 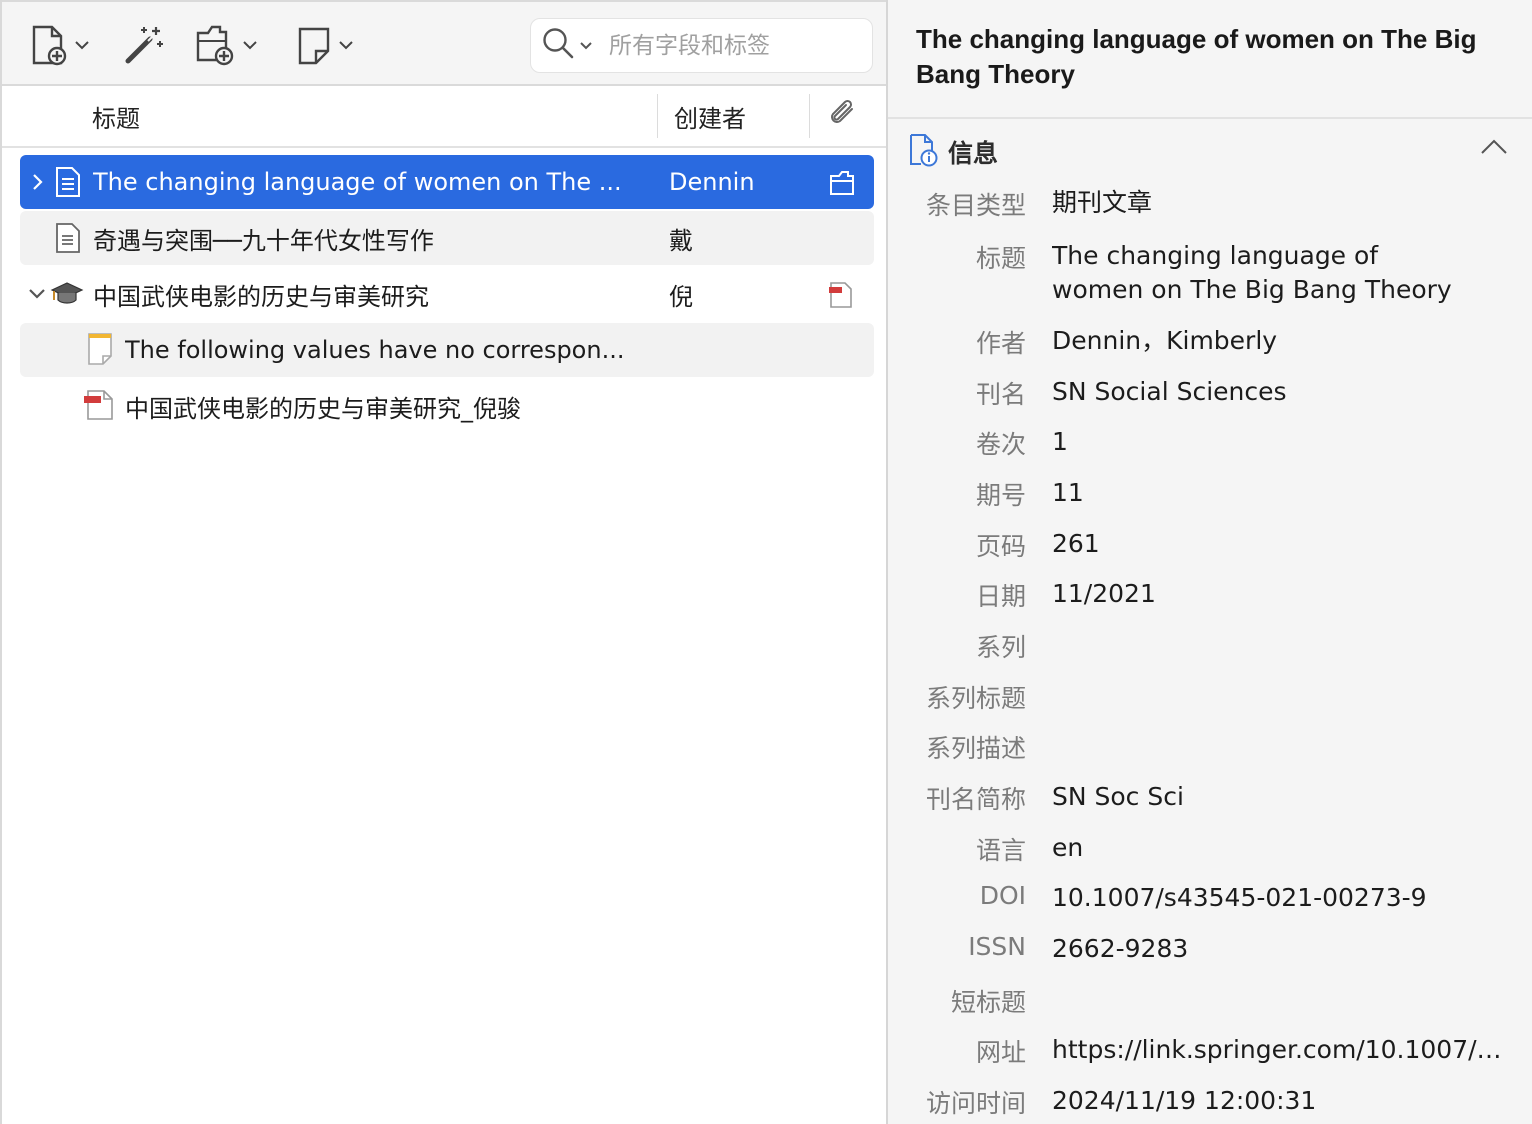 I want to click on add-by-identifier-button, so click(x=144, y=45).